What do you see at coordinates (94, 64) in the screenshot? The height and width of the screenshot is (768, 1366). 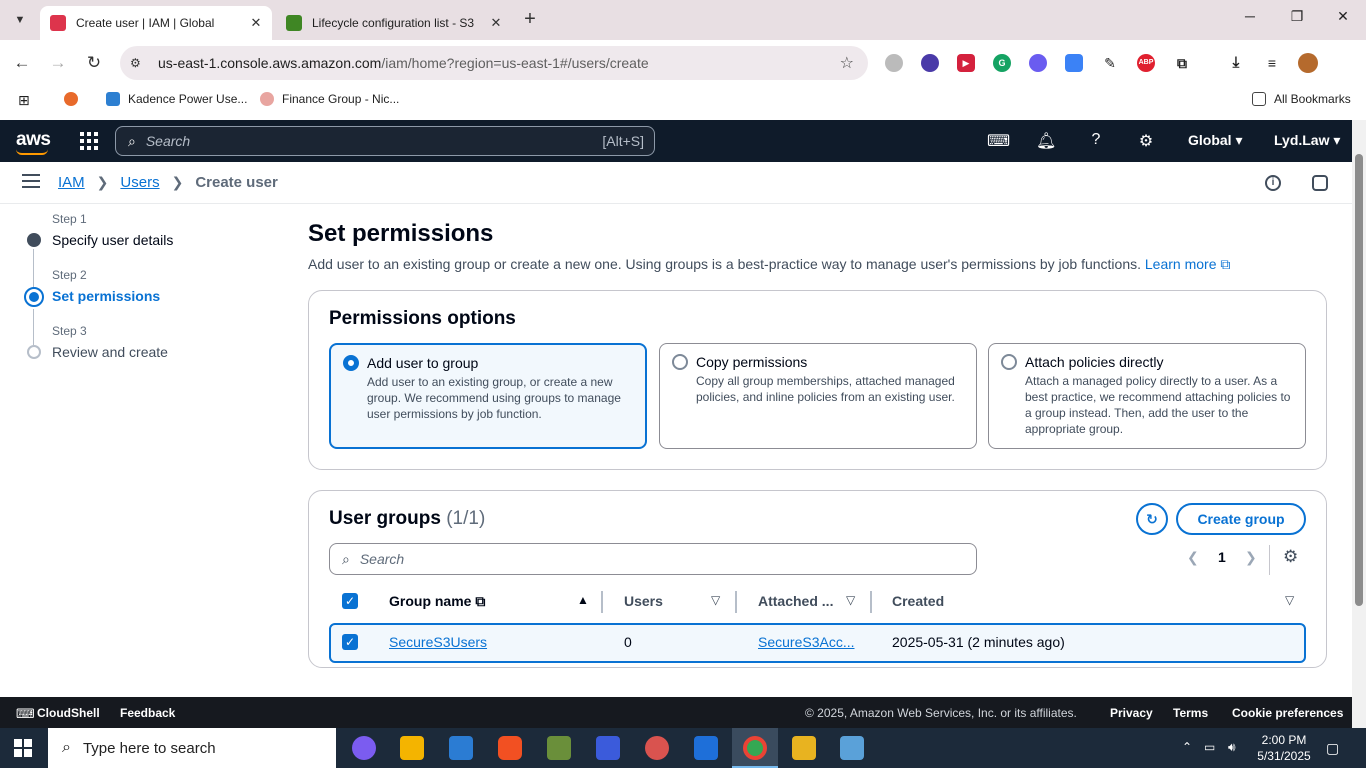 I see `reload-icon: ↻` at bounding box center [94, 64].